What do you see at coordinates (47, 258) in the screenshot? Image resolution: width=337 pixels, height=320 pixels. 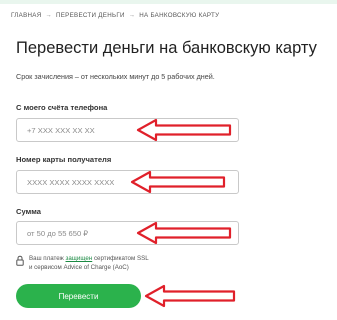 I see `security-prefix: Ваш платеж` at bounding box center [47, 258].